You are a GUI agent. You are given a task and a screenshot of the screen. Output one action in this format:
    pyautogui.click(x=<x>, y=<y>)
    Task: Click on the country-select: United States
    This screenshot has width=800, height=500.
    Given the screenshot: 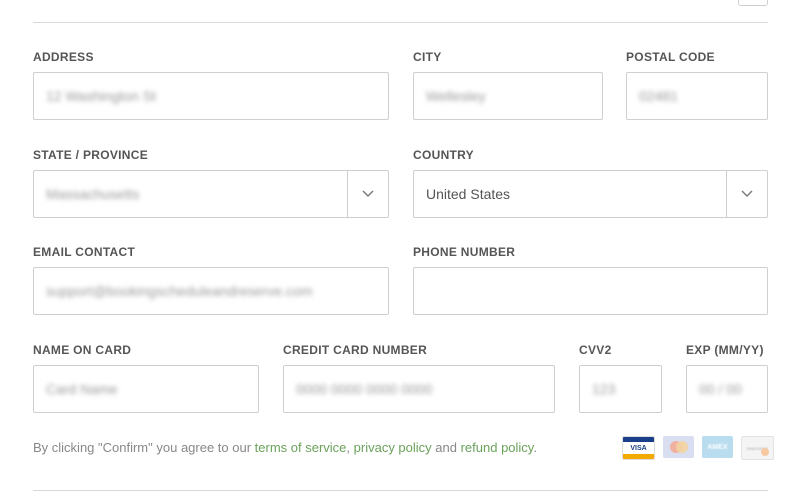 What is the action you would take?
    pyautogui.click(x=590, y=194)
    